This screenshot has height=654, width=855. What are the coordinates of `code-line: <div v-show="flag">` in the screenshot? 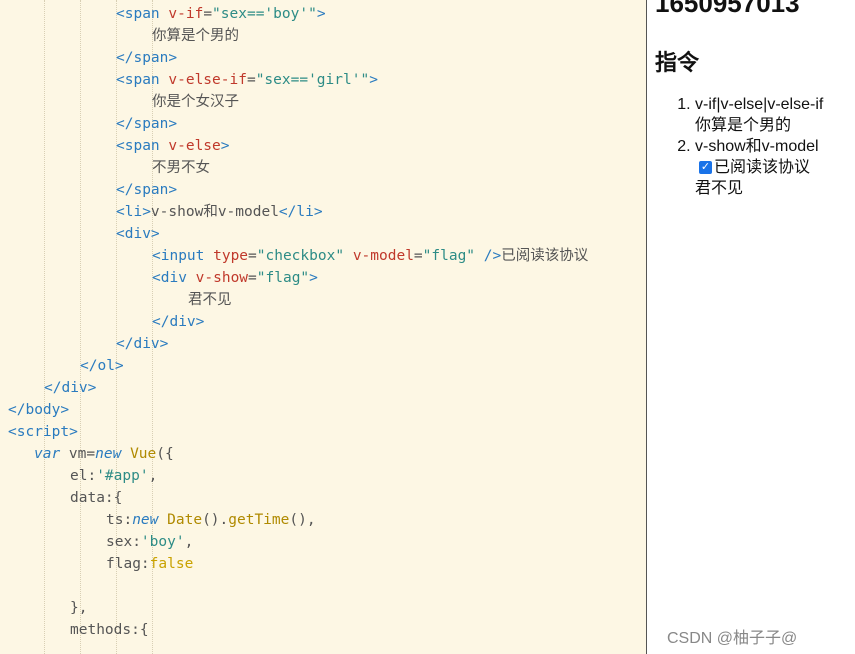 It's located at (235, 278).